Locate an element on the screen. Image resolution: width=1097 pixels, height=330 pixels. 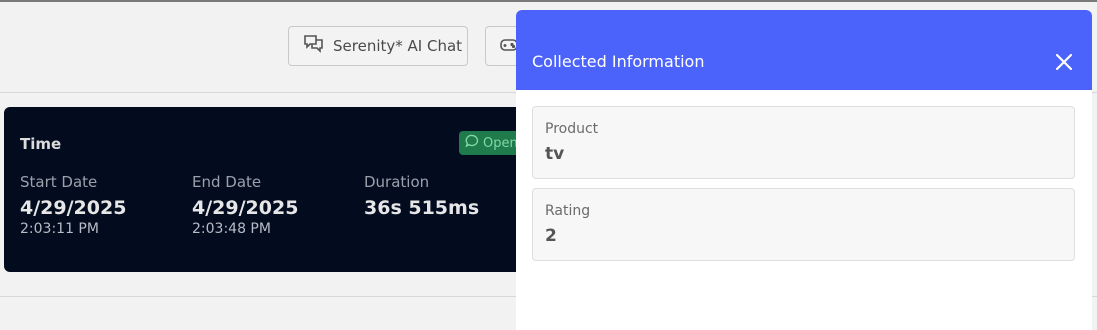
time-card-title: Time is located at coordinates (41, 144).